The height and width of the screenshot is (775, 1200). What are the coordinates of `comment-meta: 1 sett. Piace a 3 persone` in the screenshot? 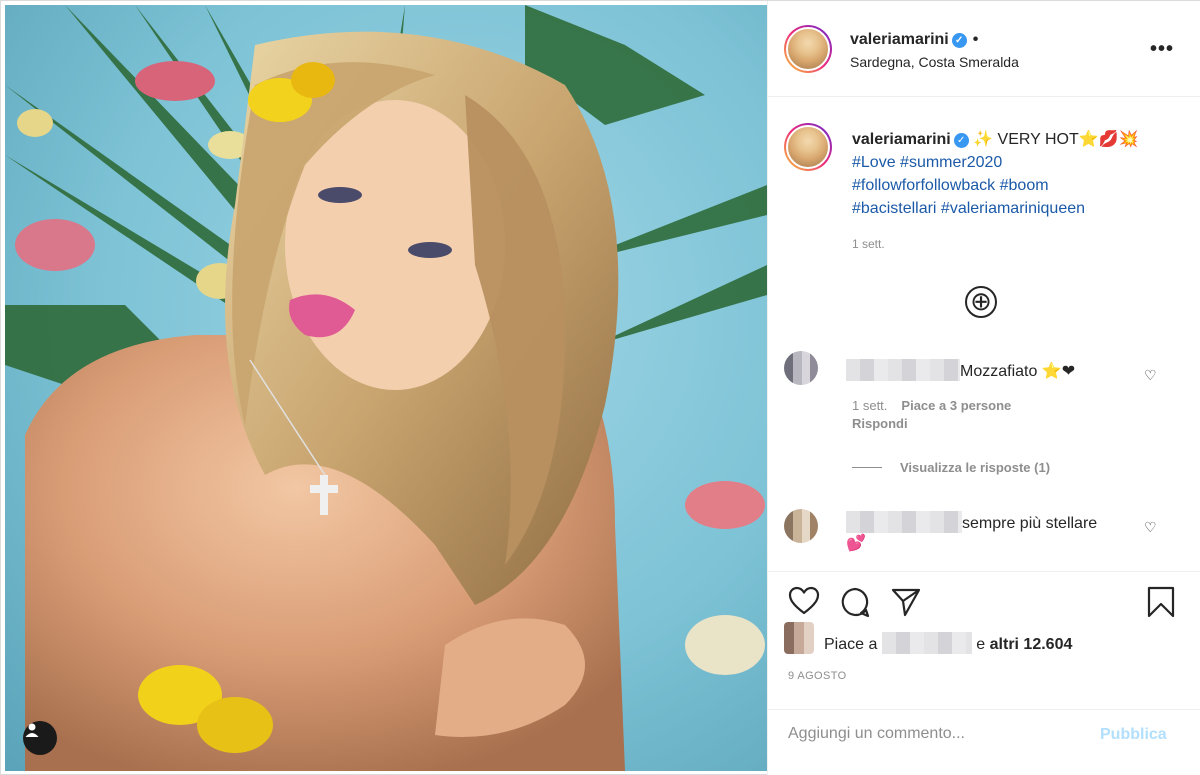 It's located at (931, 405).